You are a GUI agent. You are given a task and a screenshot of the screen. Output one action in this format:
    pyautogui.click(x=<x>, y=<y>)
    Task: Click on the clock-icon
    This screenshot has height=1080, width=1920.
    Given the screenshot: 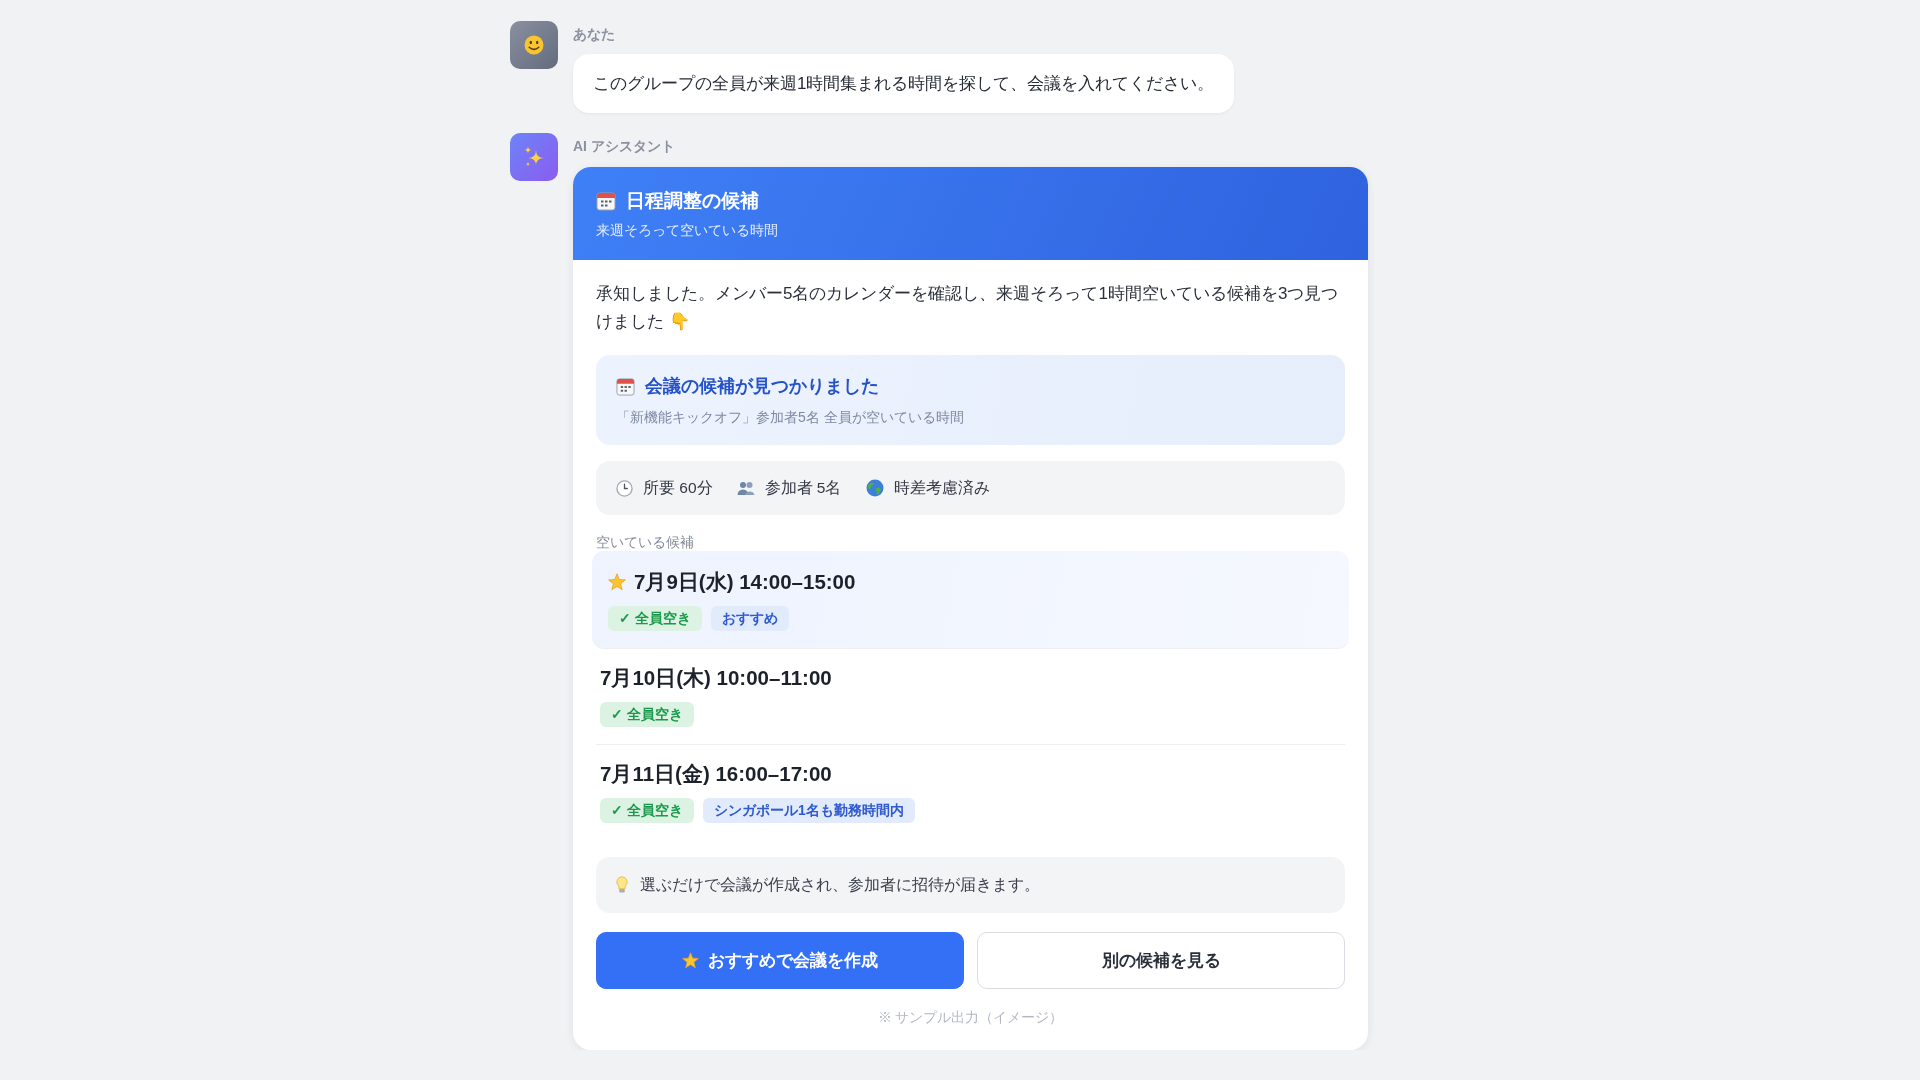 What is the action you would take?
    pyautogui.click(x=624, y=488)
    